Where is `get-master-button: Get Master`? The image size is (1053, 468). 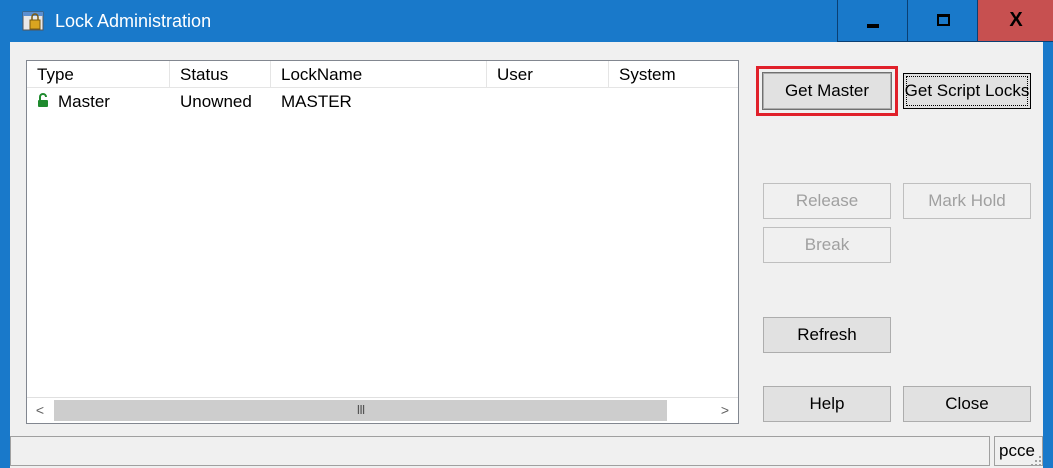 get-master-button: Get Master is located at coordinates (827, 91).